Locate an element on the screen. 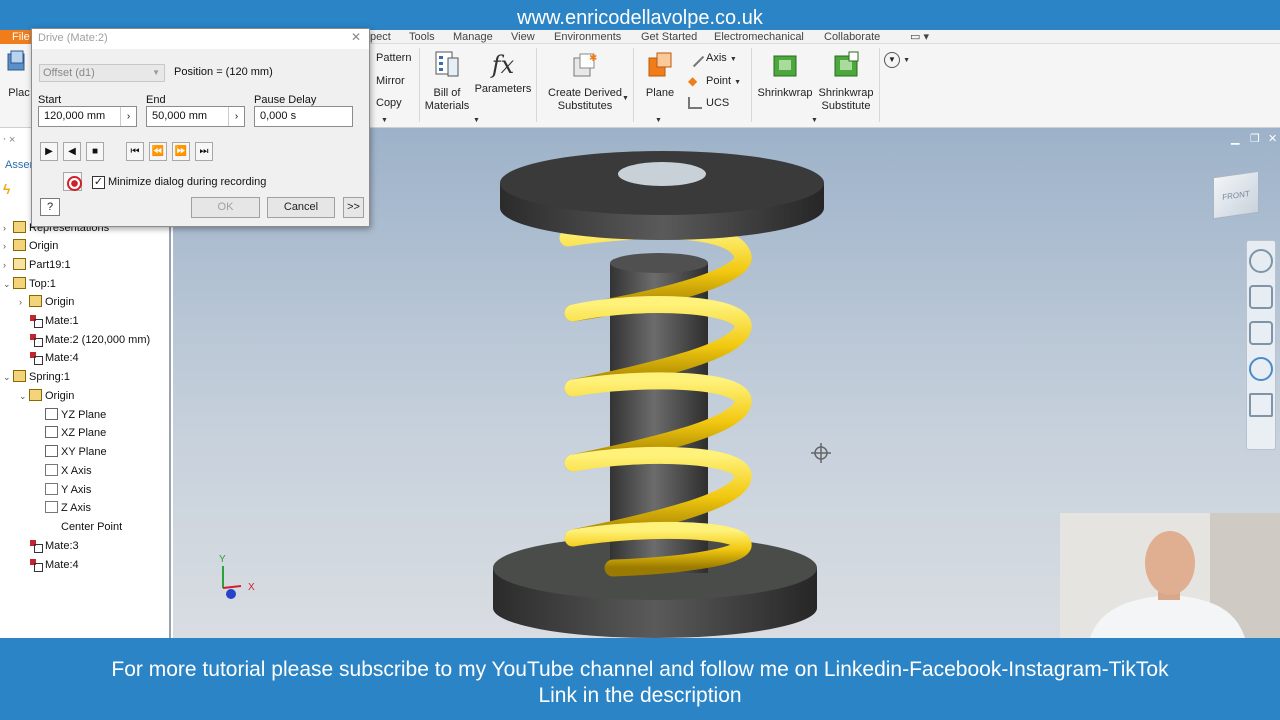 This screenshot has width=1280, height=720. help-icon: ? is located at coordinates (50, 207).